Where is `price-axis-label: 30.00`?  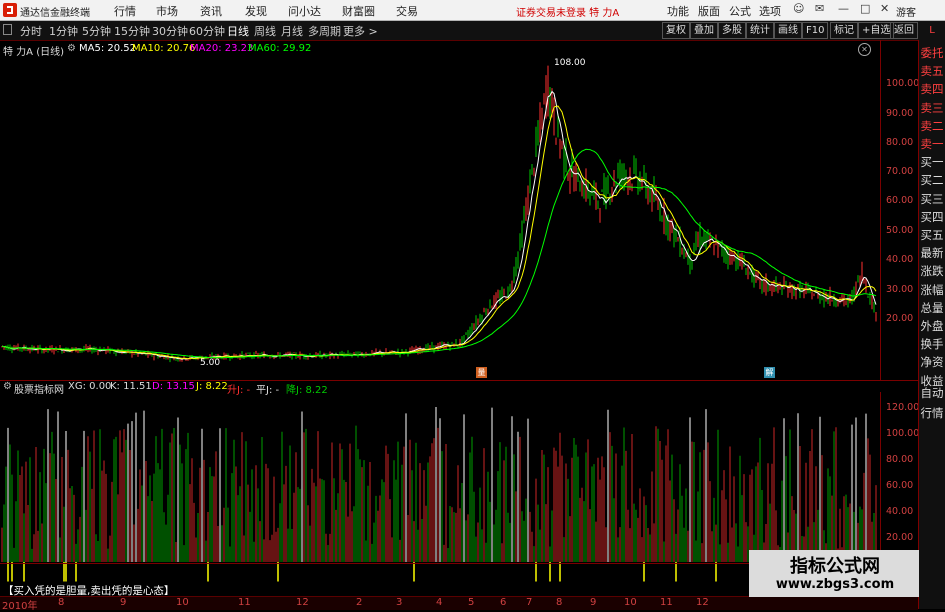 price-axis-label: 30.00 is located at coordinates (900, 289).